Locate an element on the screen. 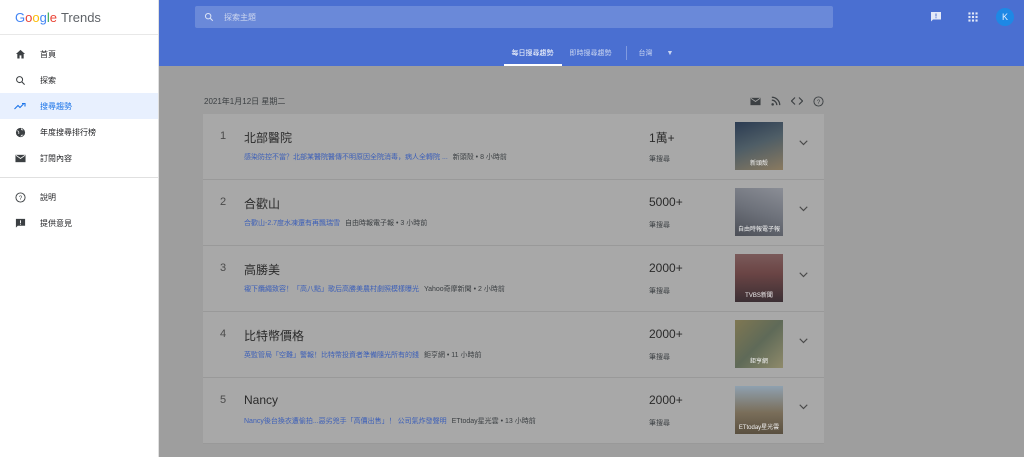 This screenshot has width=1024, height=457. article-source: Yahoo奇摩新聞 • 2 小時前 is located at coordinates (464, 289).